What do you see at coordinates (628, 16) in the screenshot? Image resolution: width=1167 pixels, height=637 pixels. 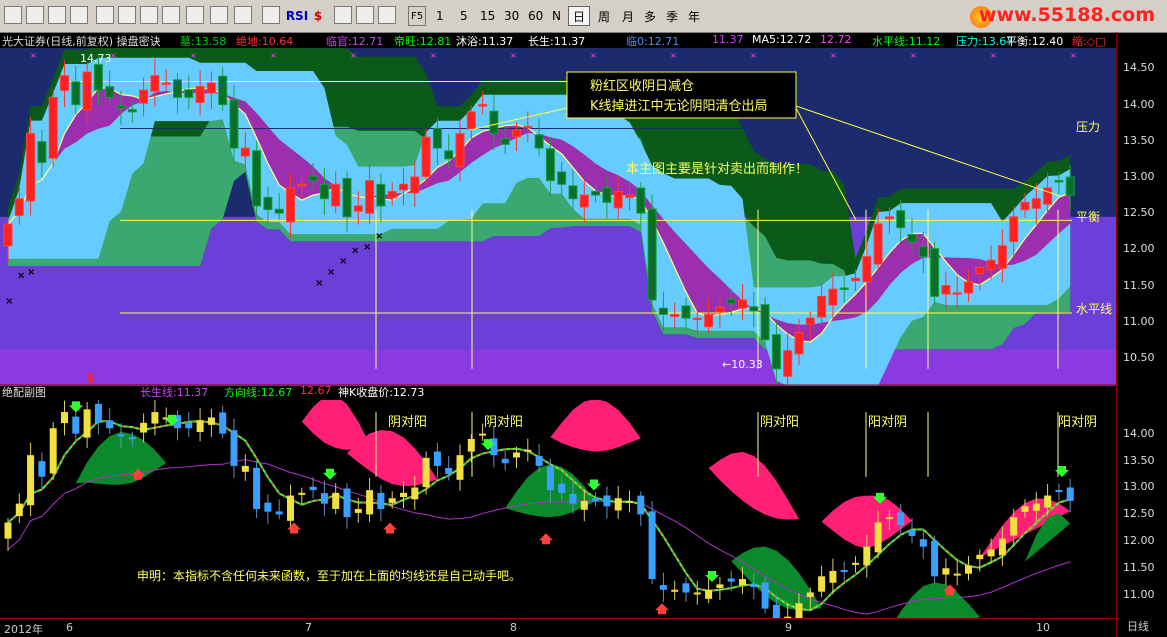 I see `period-month: 月` at bounding box center [628, 16].